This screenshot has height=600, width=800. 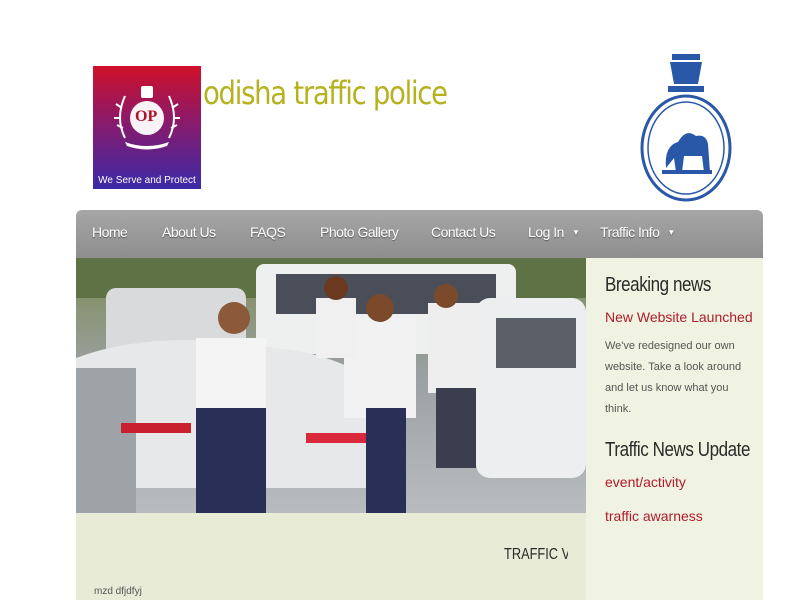 What do you see at coordinates (147, 180) in the screenshot?
I see `logo-motto: We Serve and Protect` at bounding box center [147, 180].